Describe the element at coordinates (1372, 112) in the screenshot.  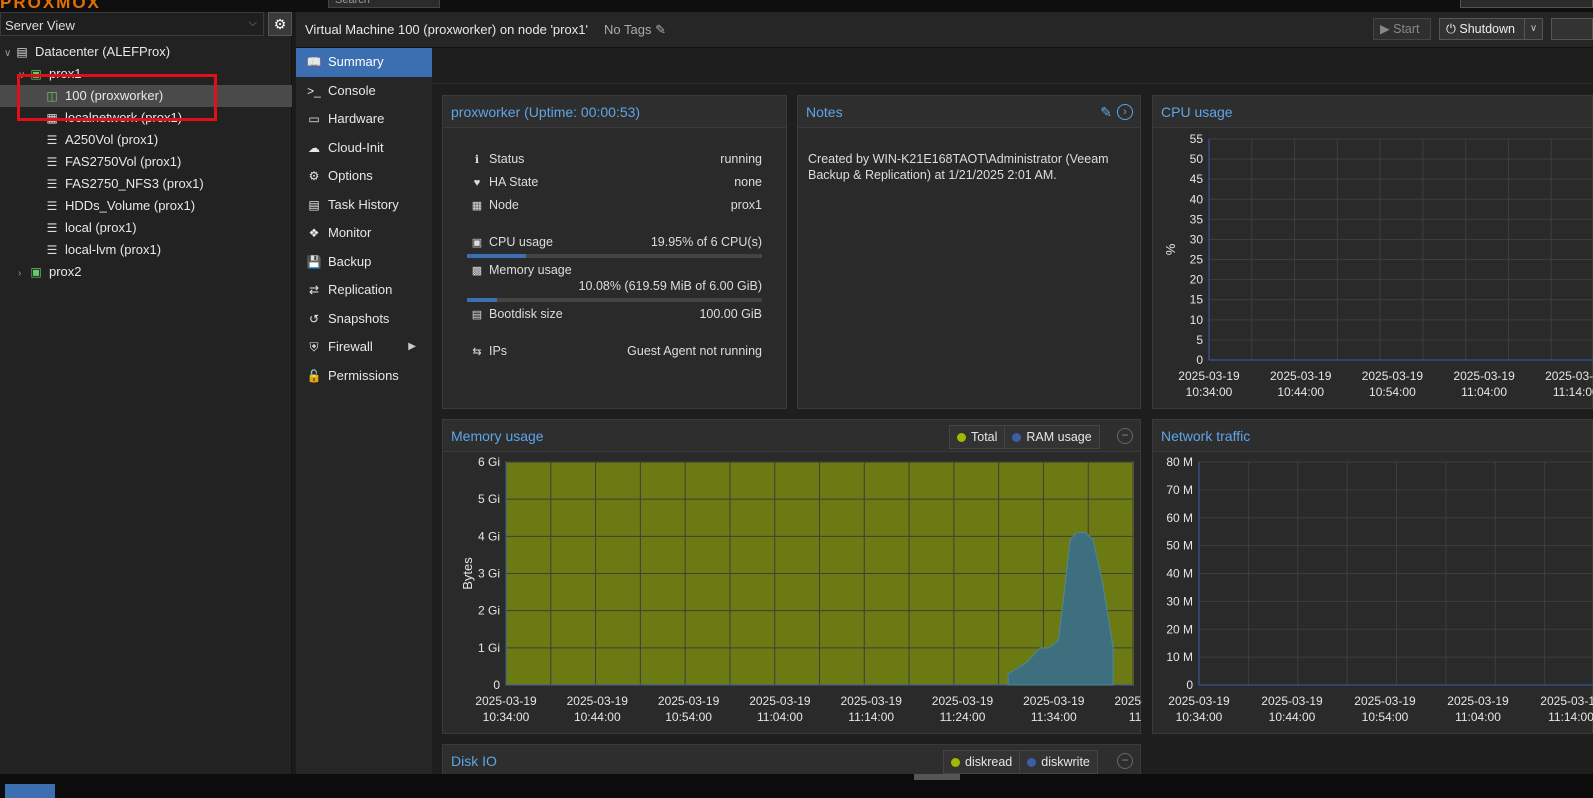
I see `cpu-chart-title: CPU usage` at that location.